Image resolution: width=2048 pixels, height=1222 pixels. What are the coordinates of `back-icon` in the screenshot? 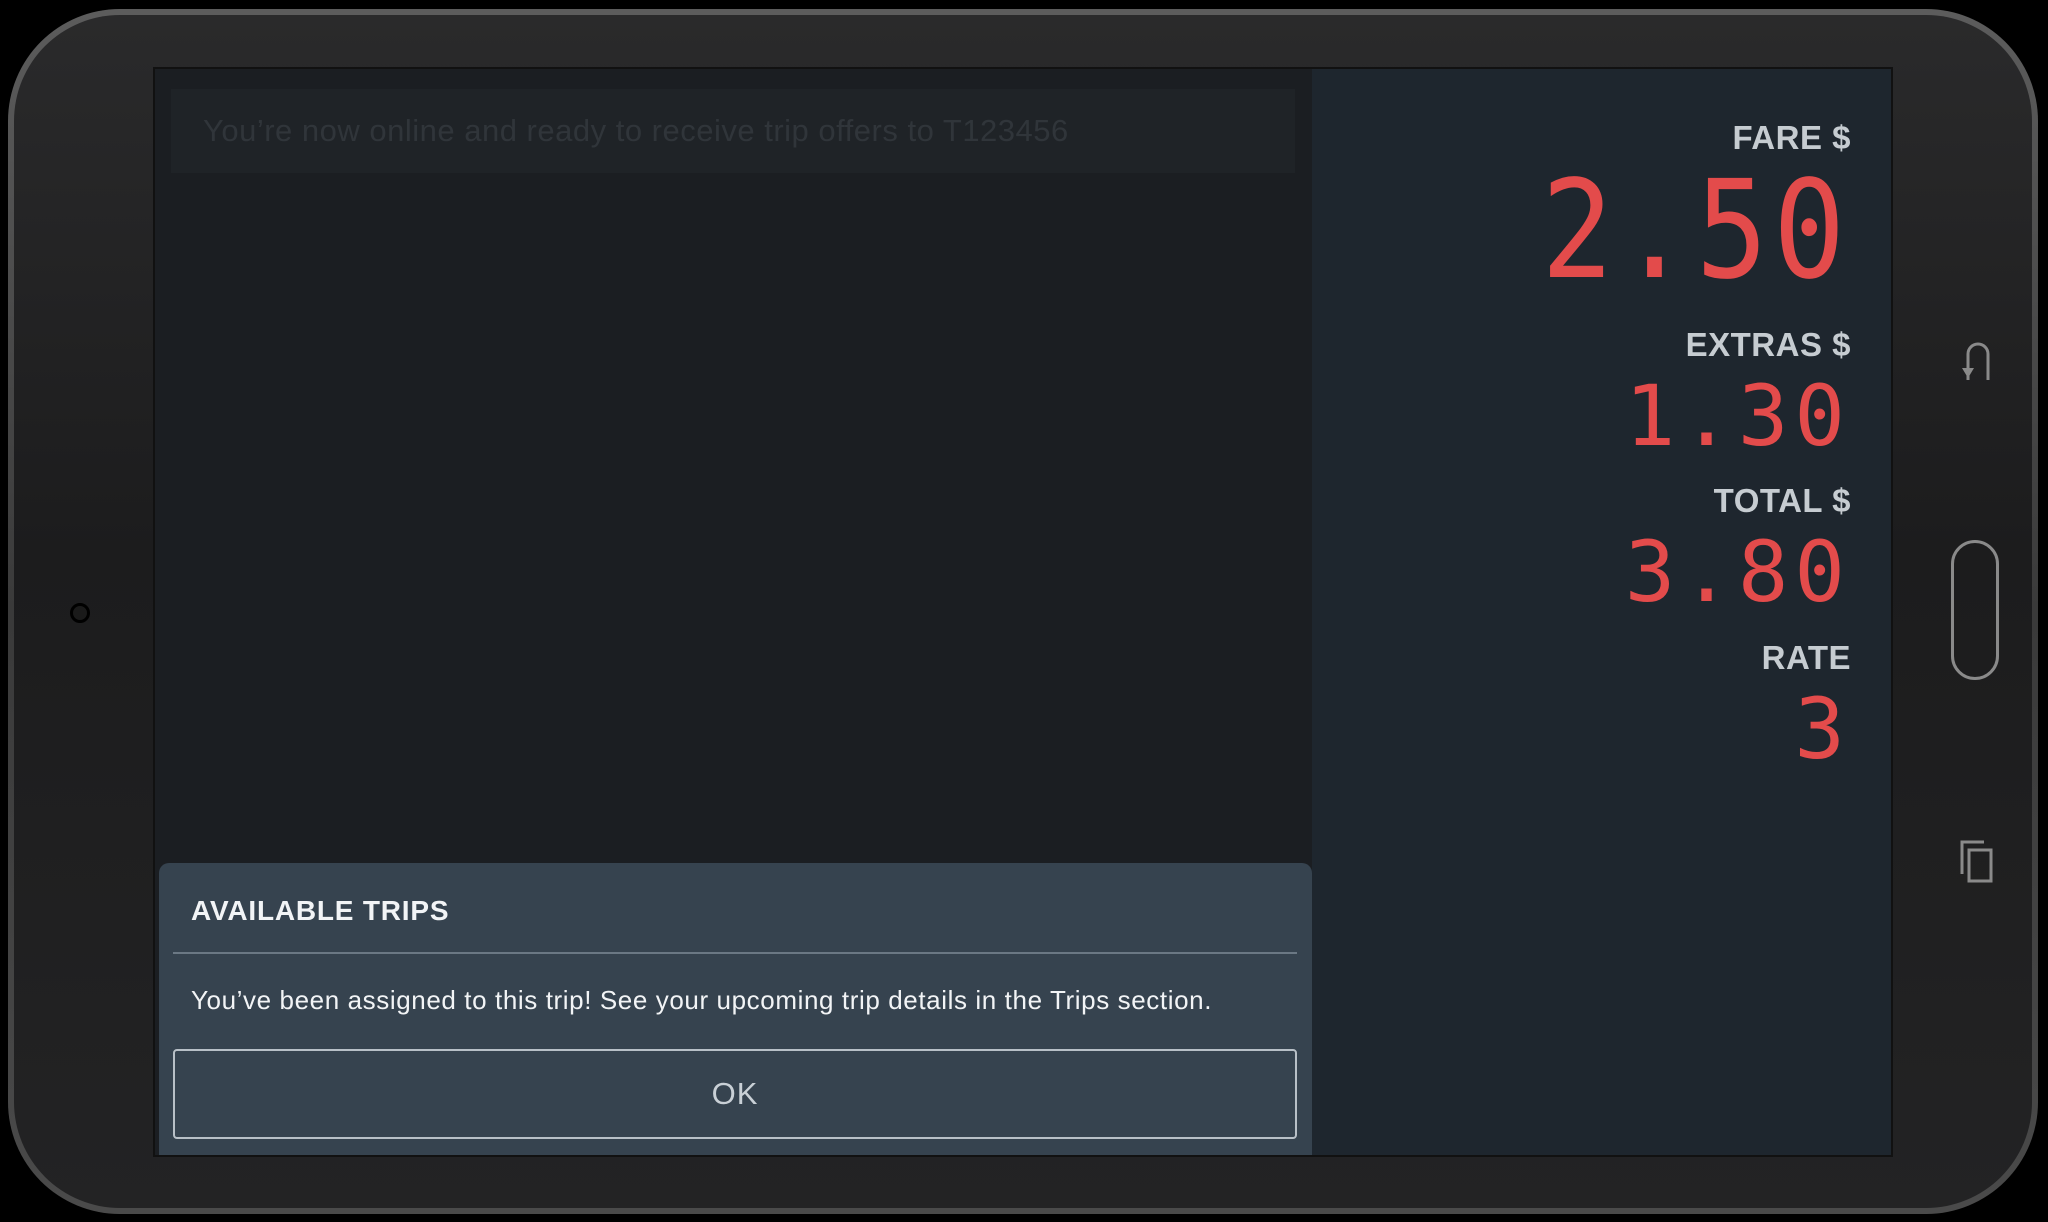 It's located at (1977, 361).